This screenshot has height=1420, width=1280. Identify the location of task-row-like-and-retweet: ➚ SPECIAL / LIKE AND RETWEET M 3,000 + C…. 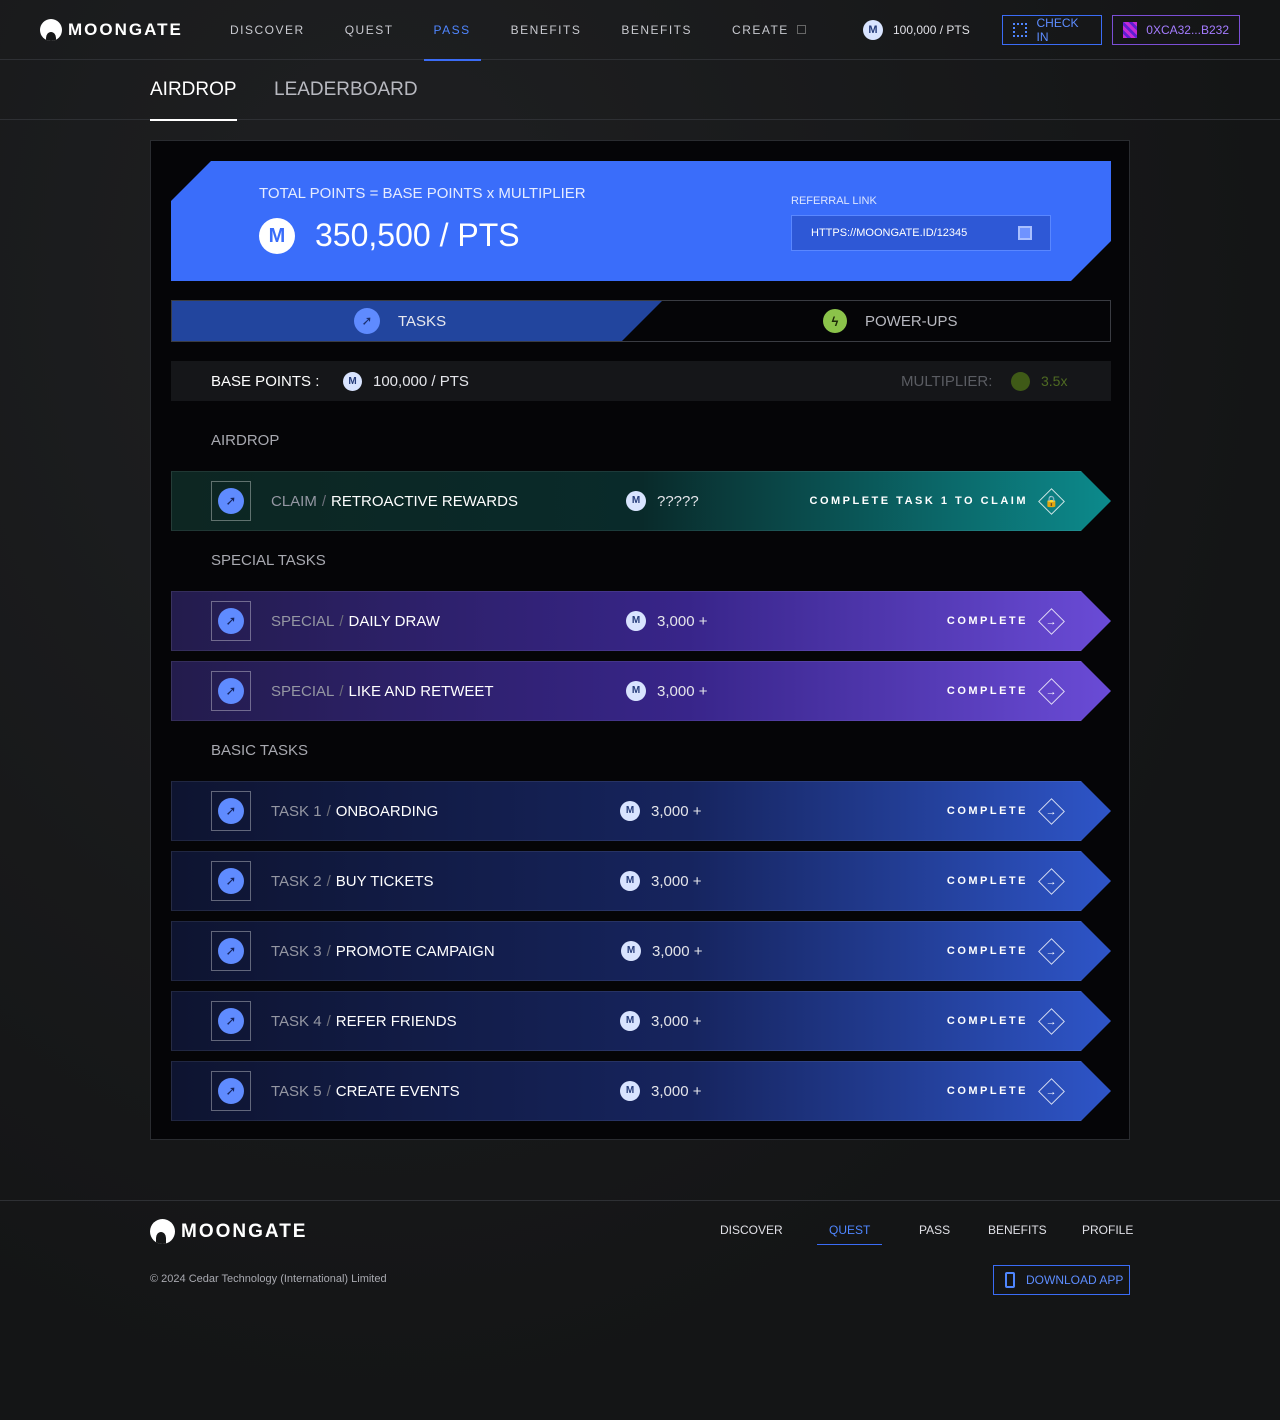
(641, 691).